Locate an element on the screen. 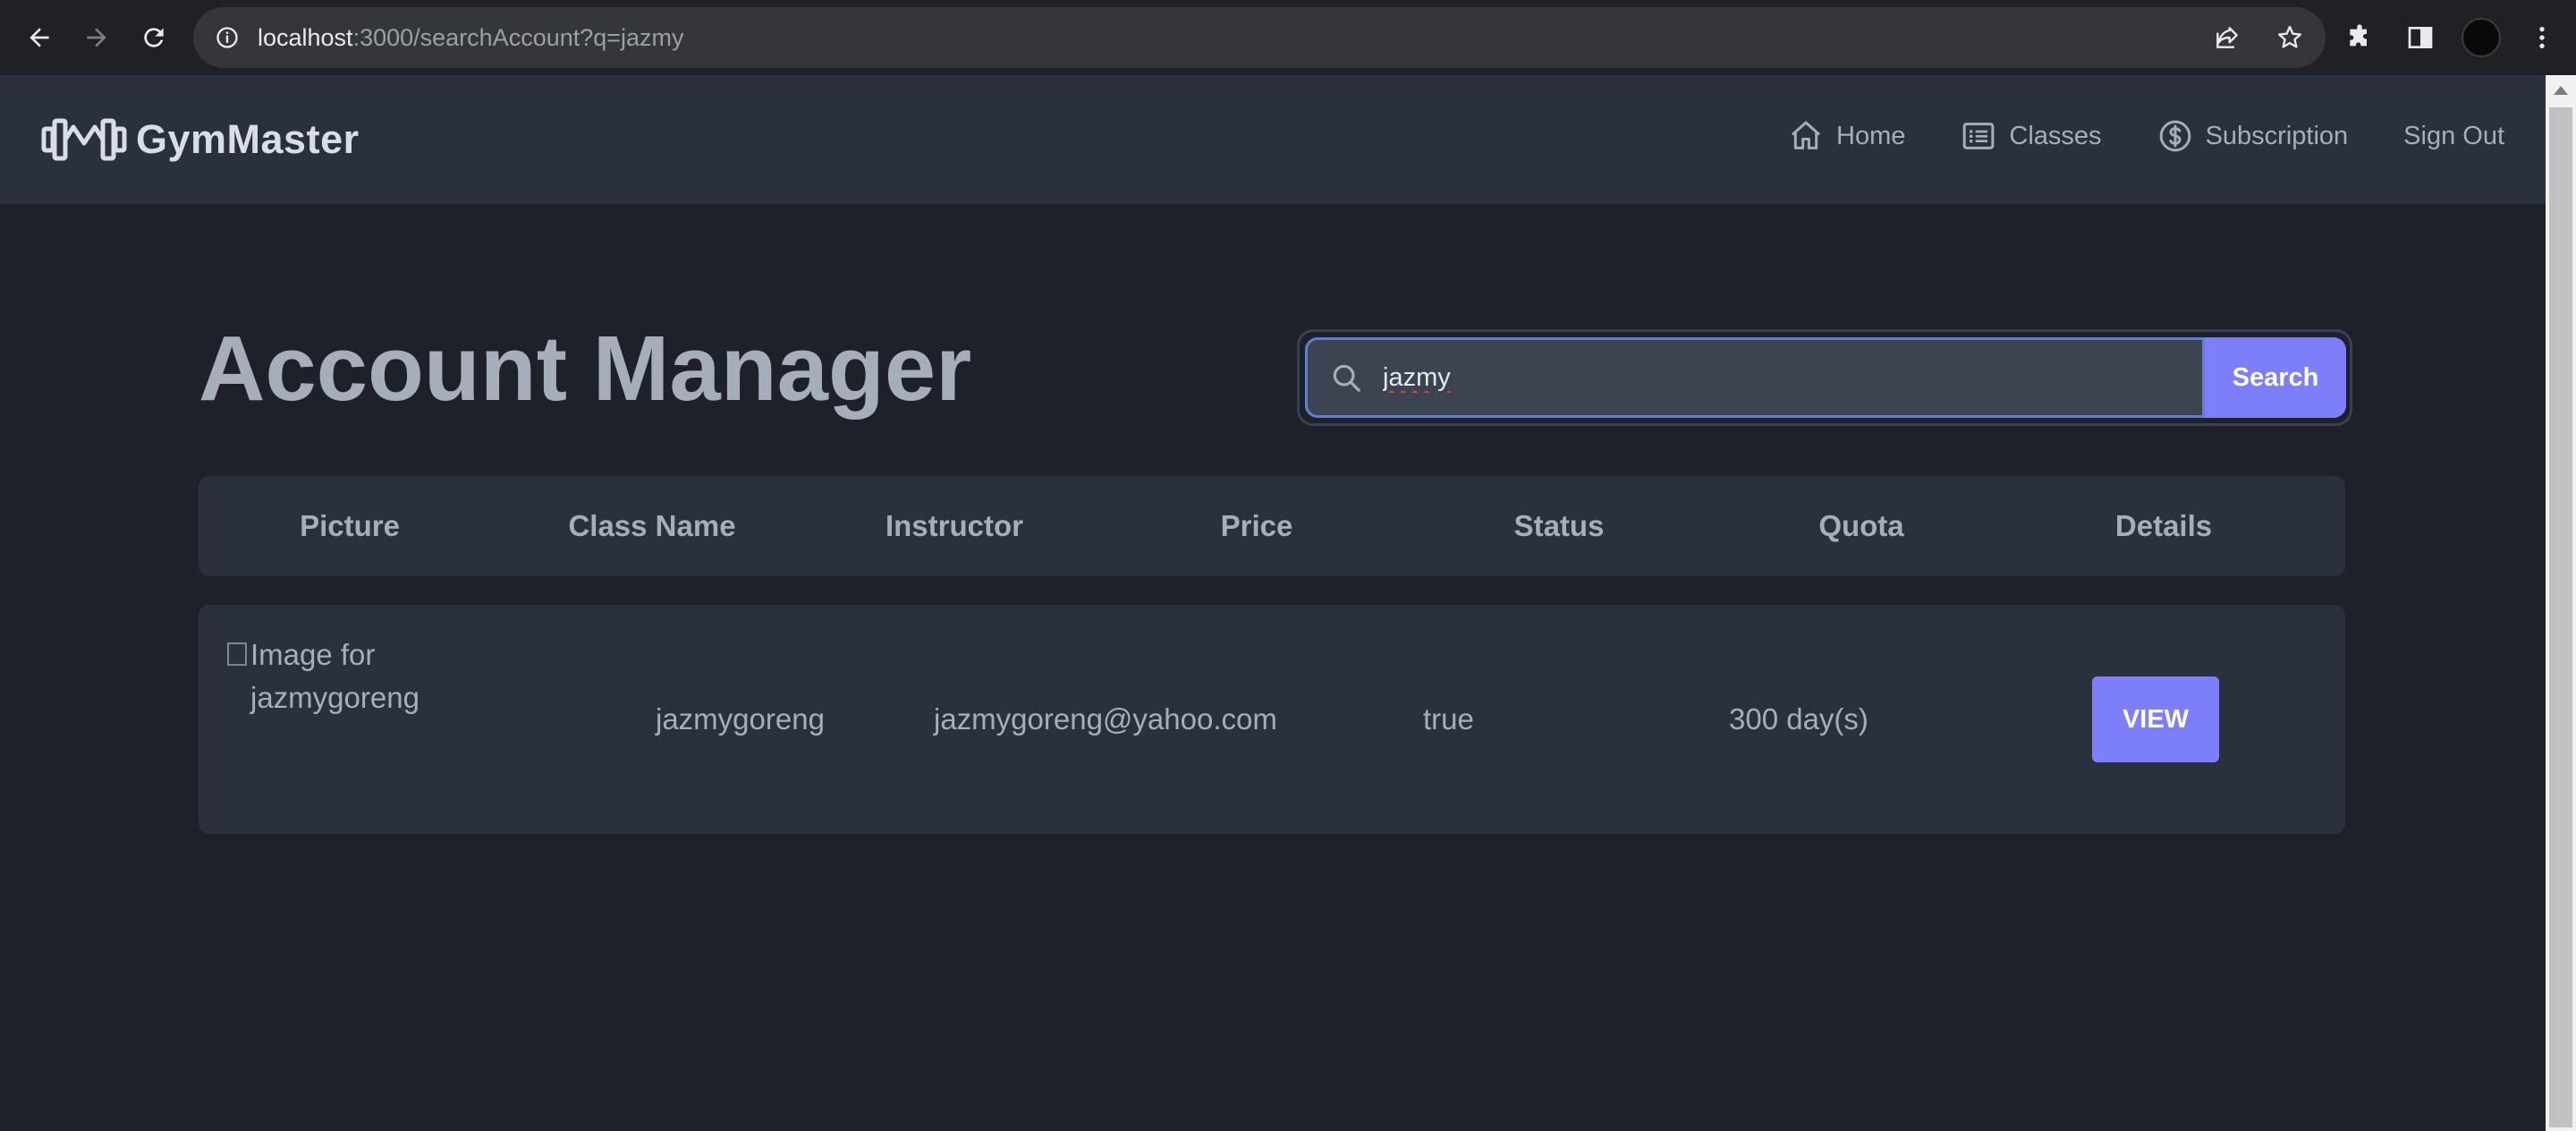 Image resolution: width=2576 pixels, height=1131 pixels. reload-icon is located at coordinates (154, 37).